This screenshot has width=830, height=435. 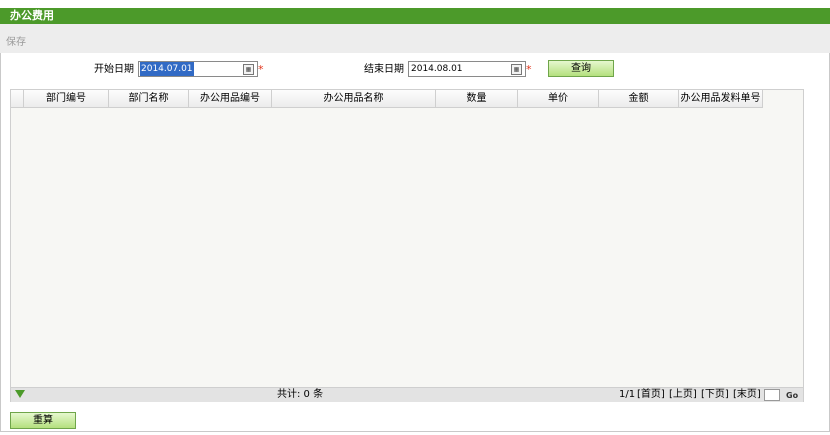 I want to click on column-header: 部门编号, so click(x=66, y=98).